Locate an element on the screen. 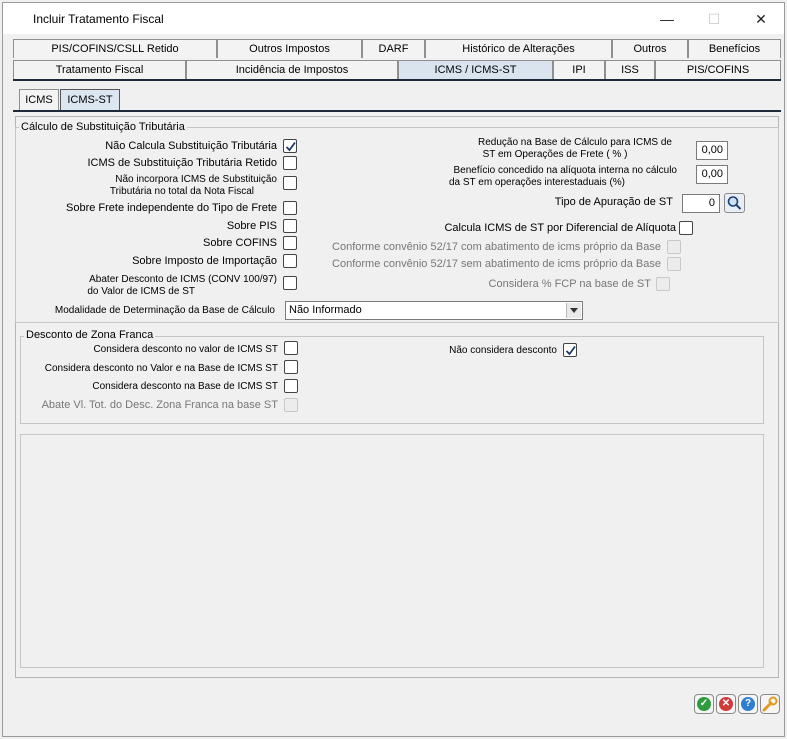 This screenshot has width=787, height=739. abater-desconto-checkbox is located at coordinates (290, 283).